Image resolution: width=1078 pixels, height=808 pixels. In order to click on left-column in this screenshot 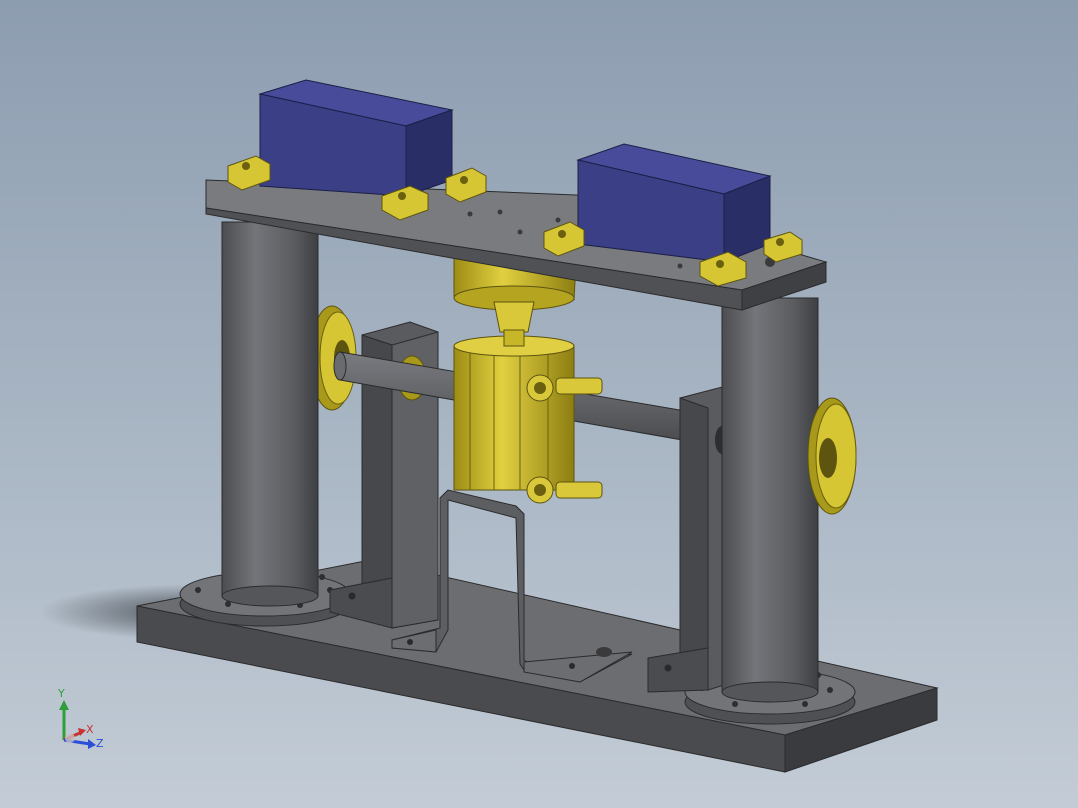, I will do `click(270, 414)`.